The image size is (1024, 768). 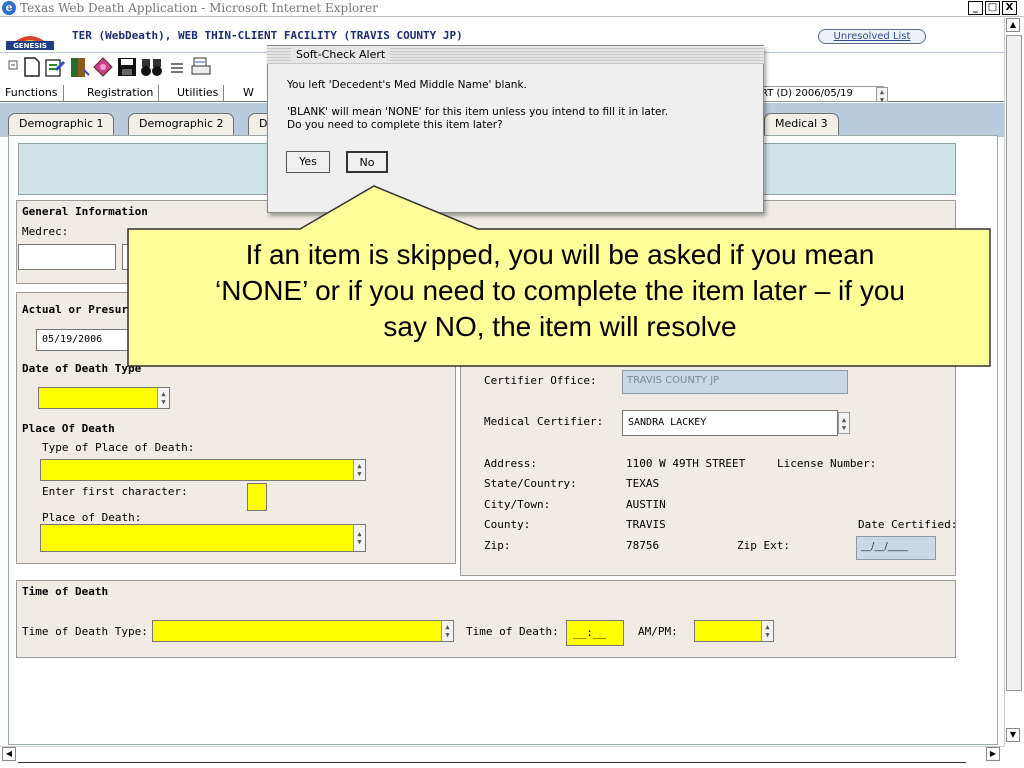 I want to click on list-icon, so click(x=178, y=67).